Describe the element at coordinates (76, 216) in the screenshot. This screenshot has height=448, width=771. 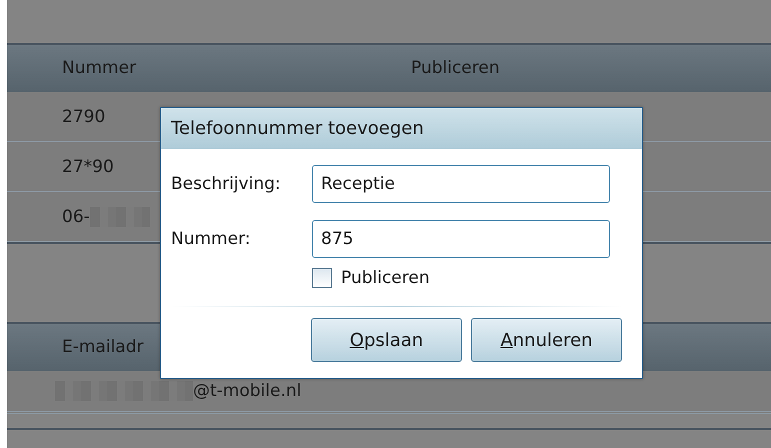
I see `table-cell: 06-` at that location.